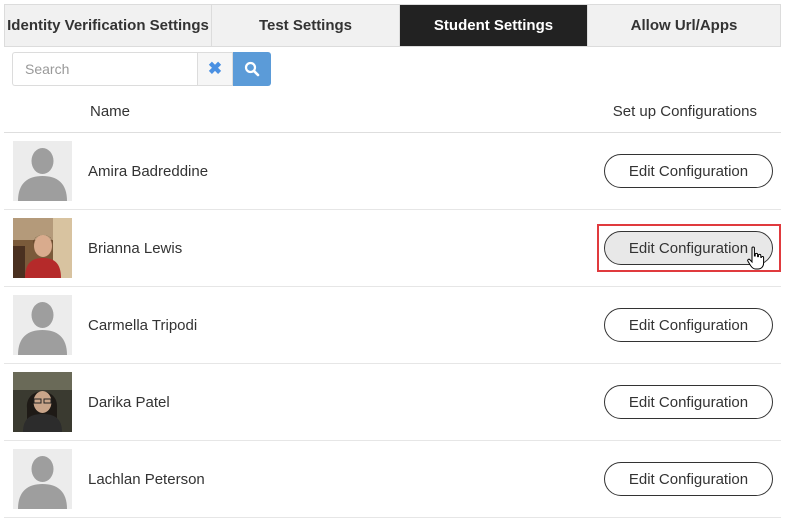 The width and height of the screenshot is (786, 524). Describe the element at coordinates (392, 325) in the screenshot. I see `table-row: Carmella Tripodi Edit Configuration` at that location.